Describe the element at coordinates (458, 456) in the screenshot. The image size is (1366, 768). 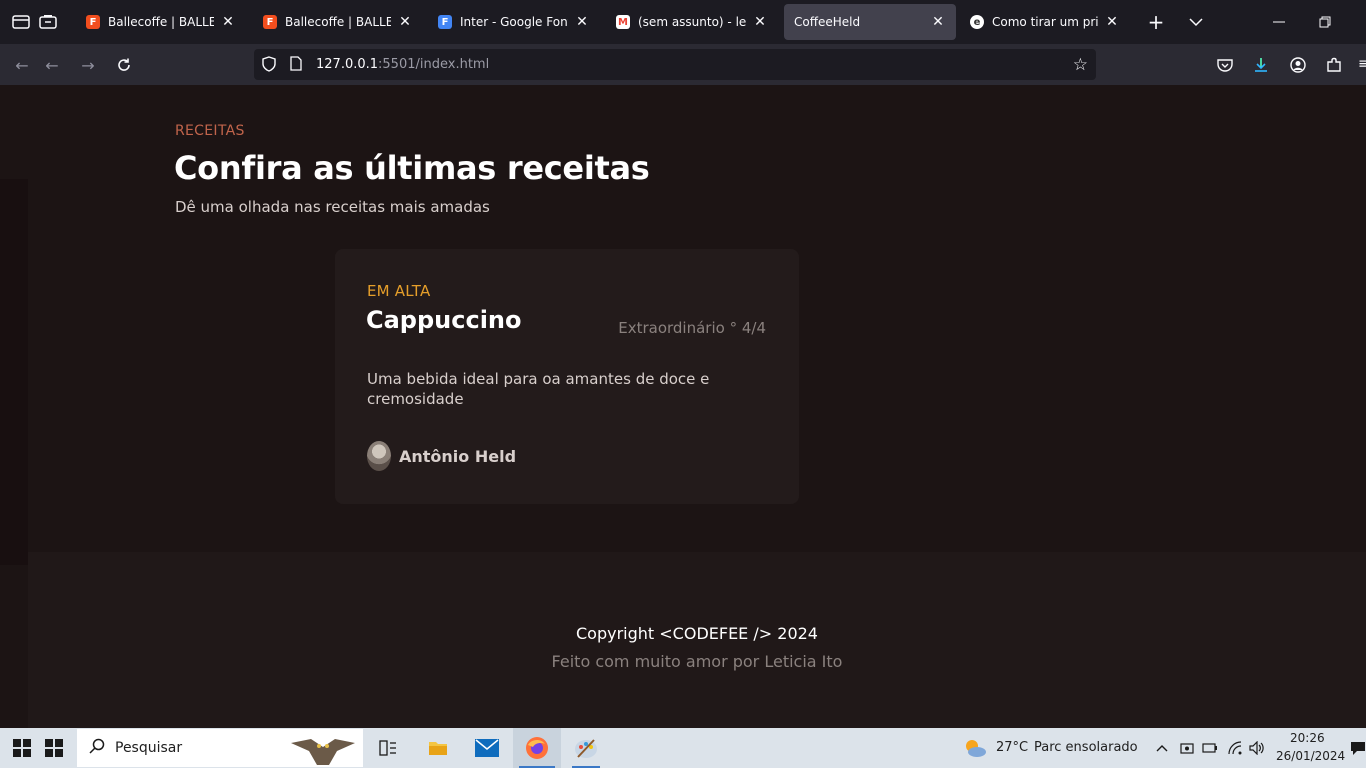
I see `author-name: Antônio Held` at that location.